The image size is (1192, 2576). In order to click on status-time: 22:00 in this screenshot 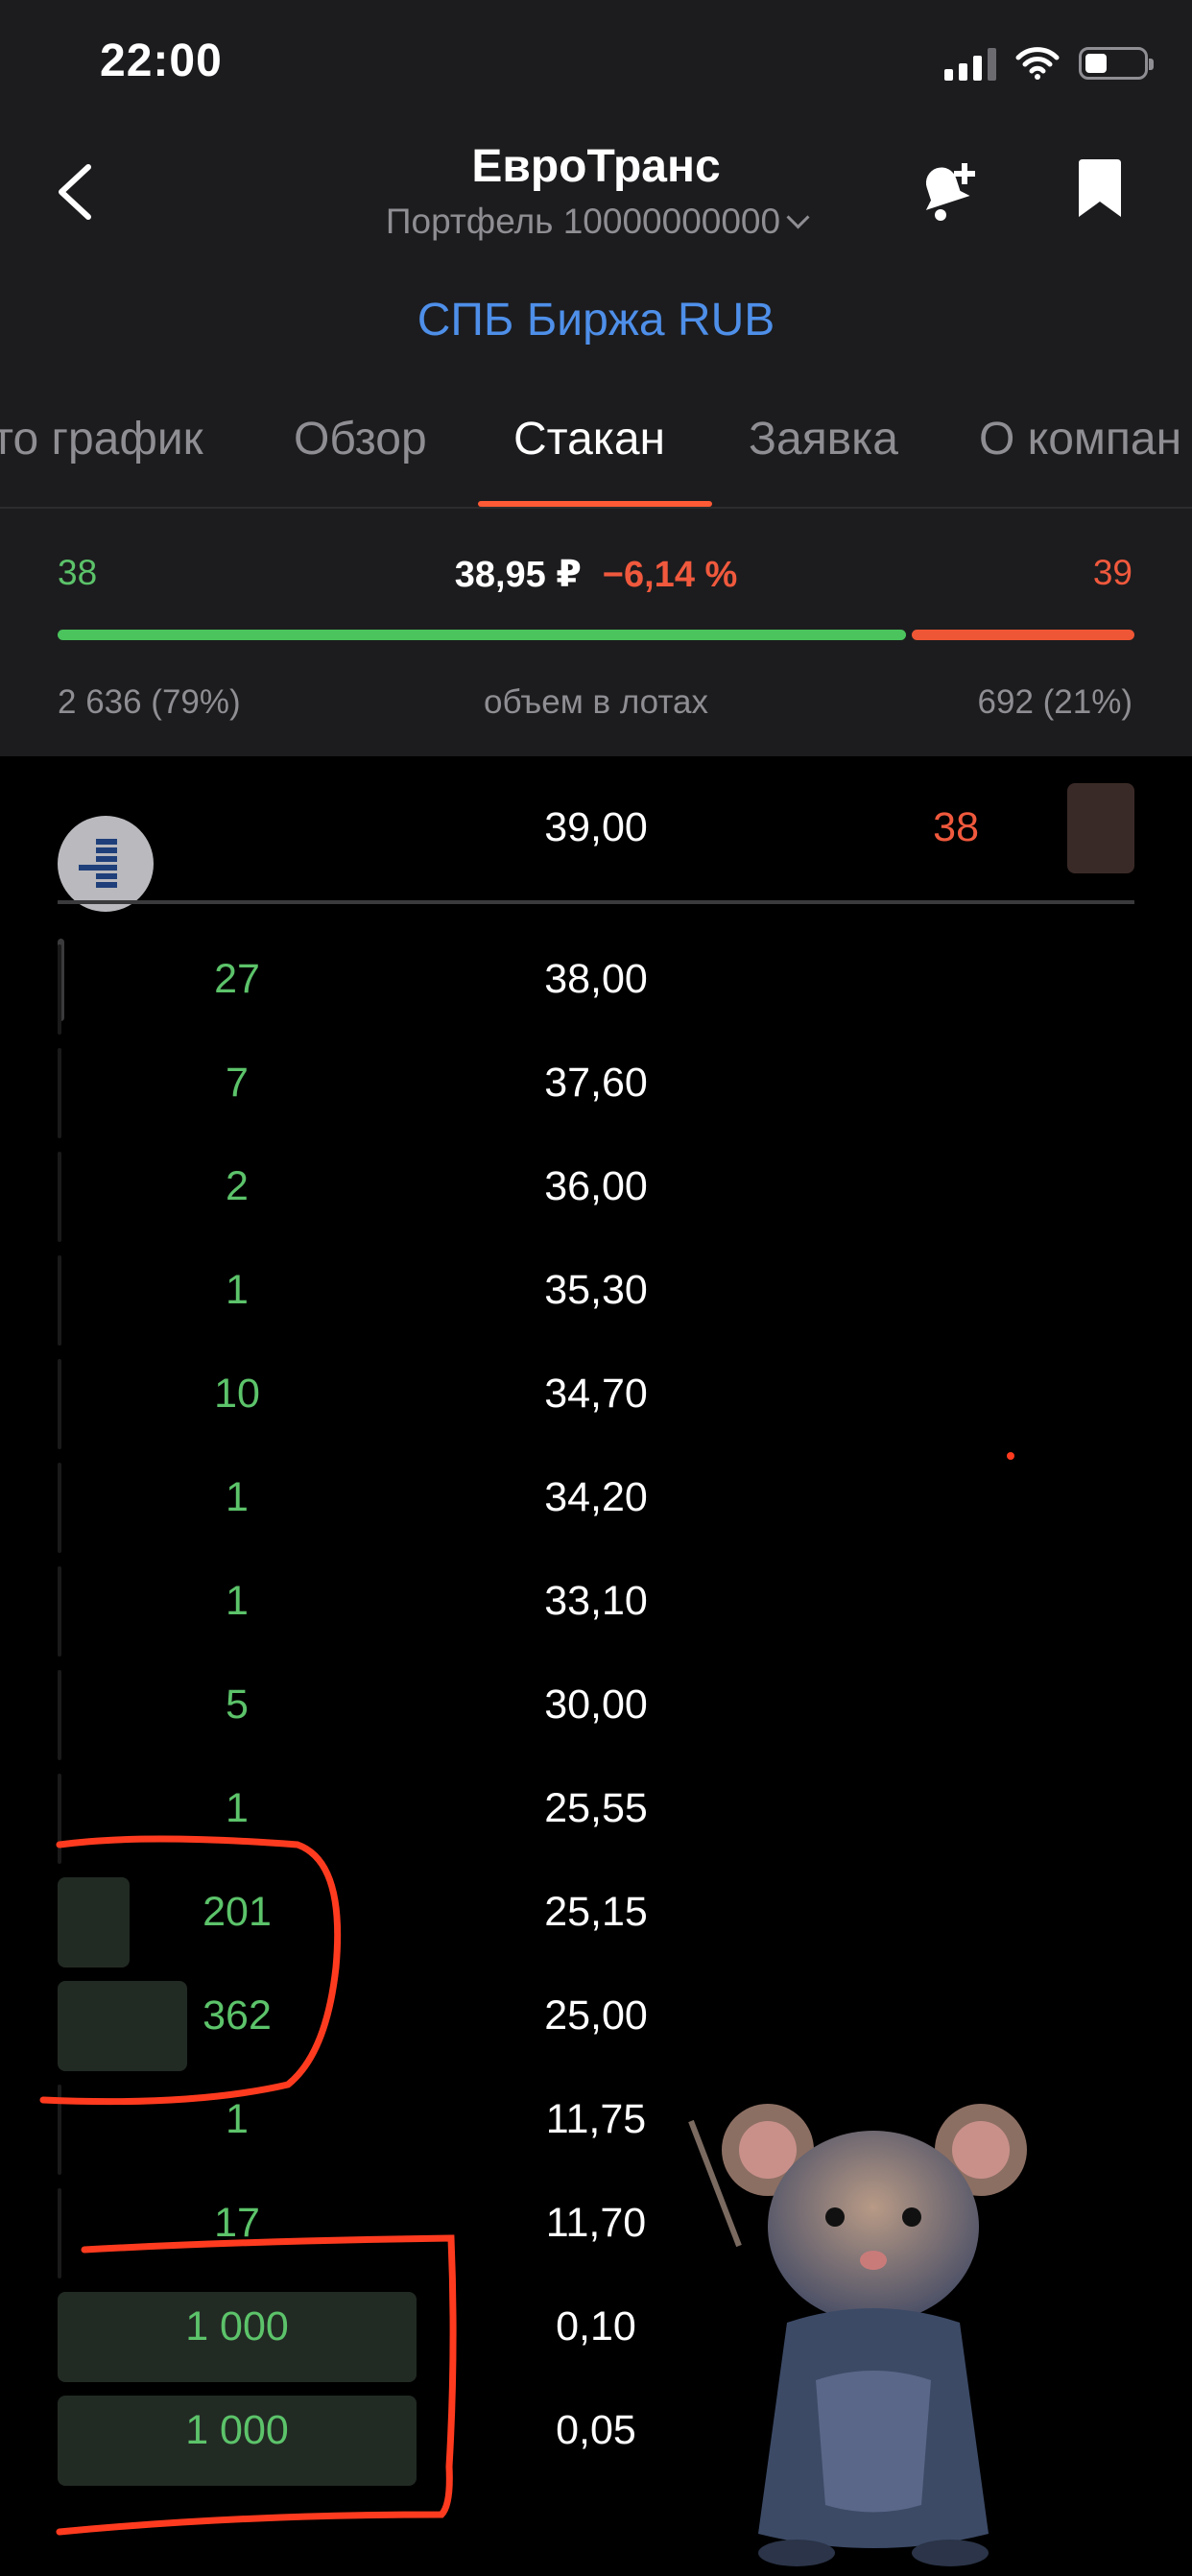, I will do `click(161, 61)`.